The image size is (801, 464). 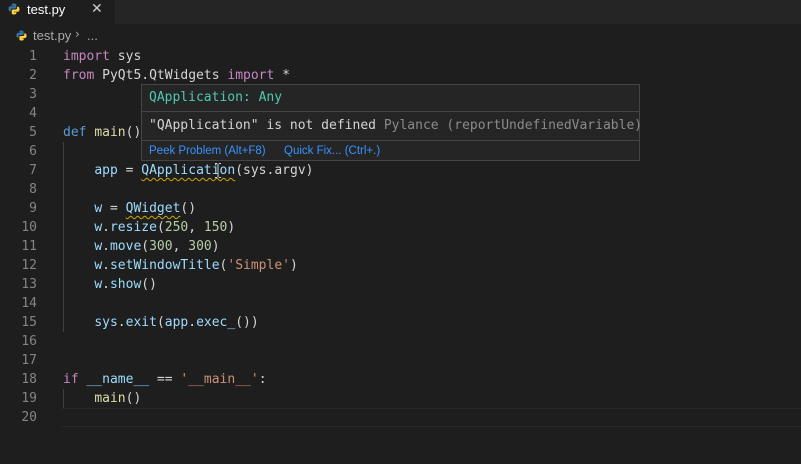 What do you see at coordinates (216, 97) in the screenshot?
I see `hover-signature: QApplication: Any` at bounding box center [216, 97].